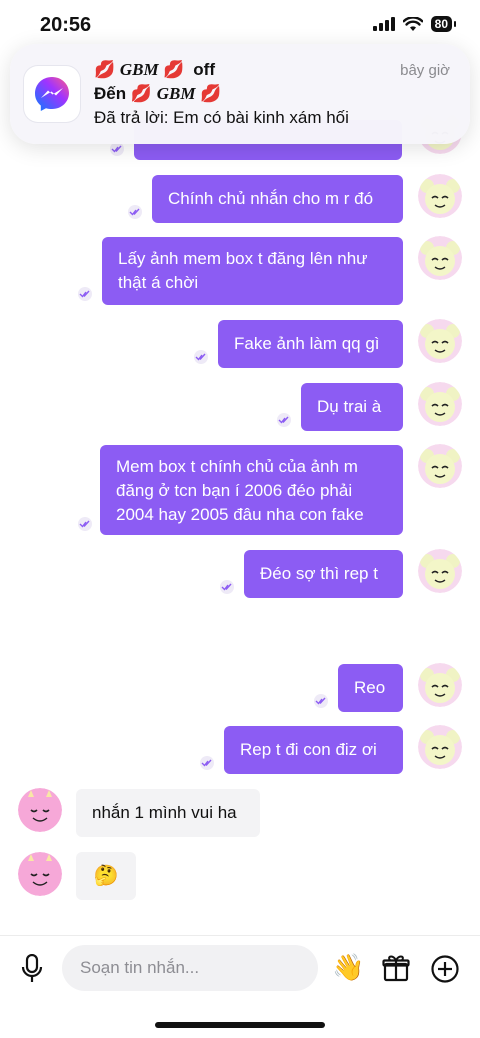 The width and height of the screenshot is (480, 1038). I want to click on signal-icon, so click(383, 24).